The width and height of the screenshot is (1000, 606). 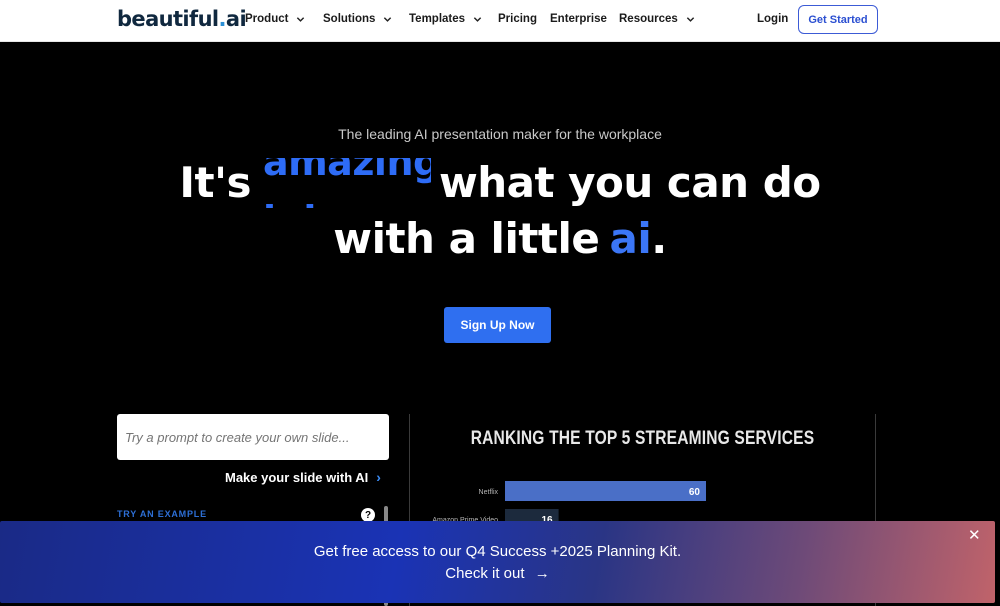 I want to click on nav-solutions: Solutions, so click(x=357, y=19).